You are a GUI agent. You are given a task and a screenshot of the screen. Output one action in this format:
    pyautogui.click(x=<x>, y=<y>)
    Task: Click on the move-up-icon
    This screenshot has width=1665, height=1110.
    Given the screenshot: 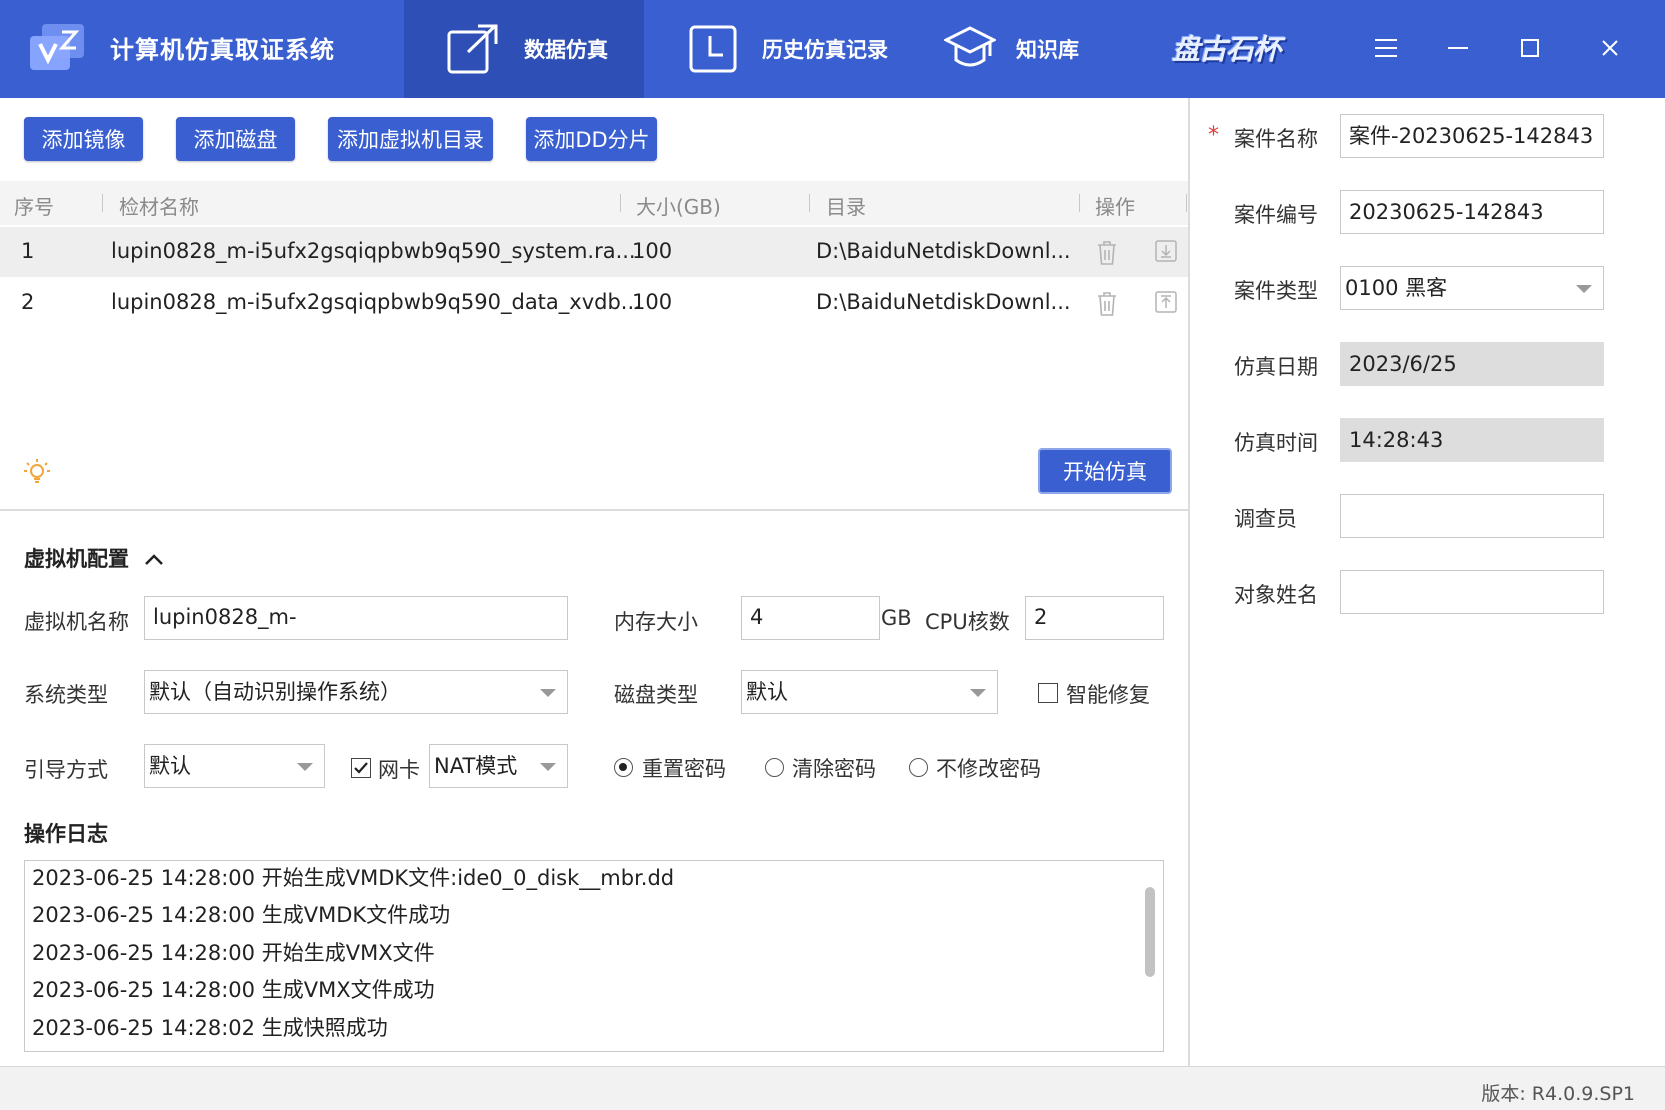 What is the action you would take?
    pyautogui.click(x=1166, y=304)
    